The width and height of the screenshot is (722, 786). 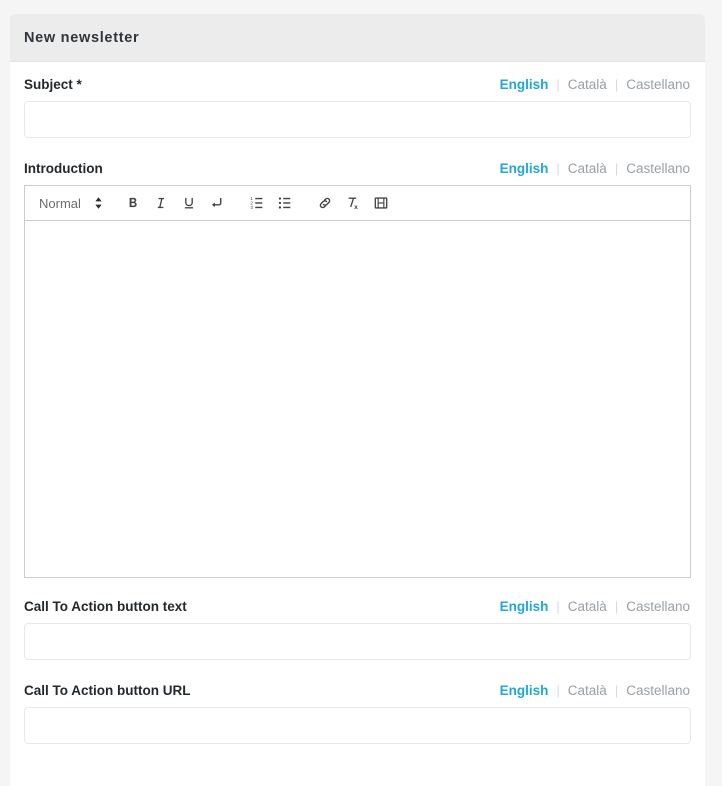 What do you see at coordinates (105, 606) in the screenshot?
I see `cta-text-label: Call To Action button text` at bounding box center [105, 606].